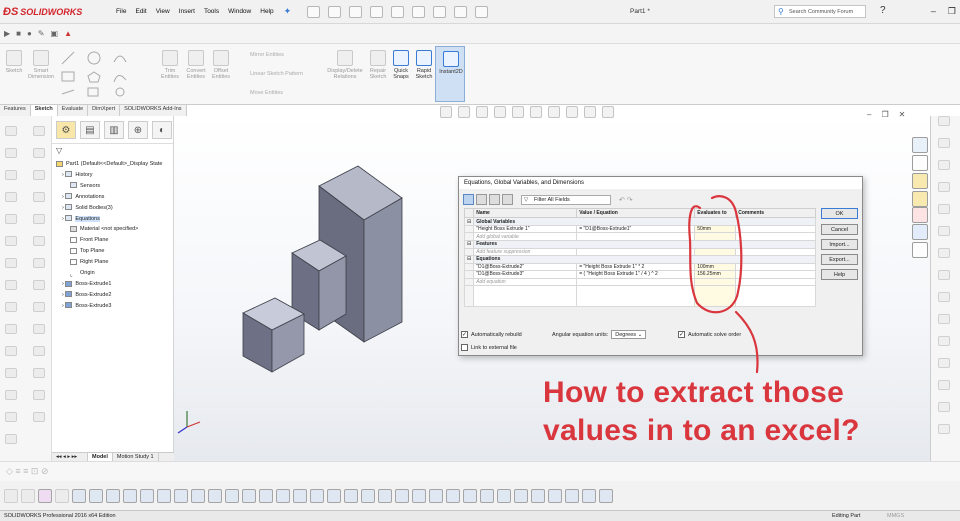 The height and width of the screenshot is (521, 960). Describe the element at coordinates (121, 11) in the screenshot. I see `menu-file: File` at that location.